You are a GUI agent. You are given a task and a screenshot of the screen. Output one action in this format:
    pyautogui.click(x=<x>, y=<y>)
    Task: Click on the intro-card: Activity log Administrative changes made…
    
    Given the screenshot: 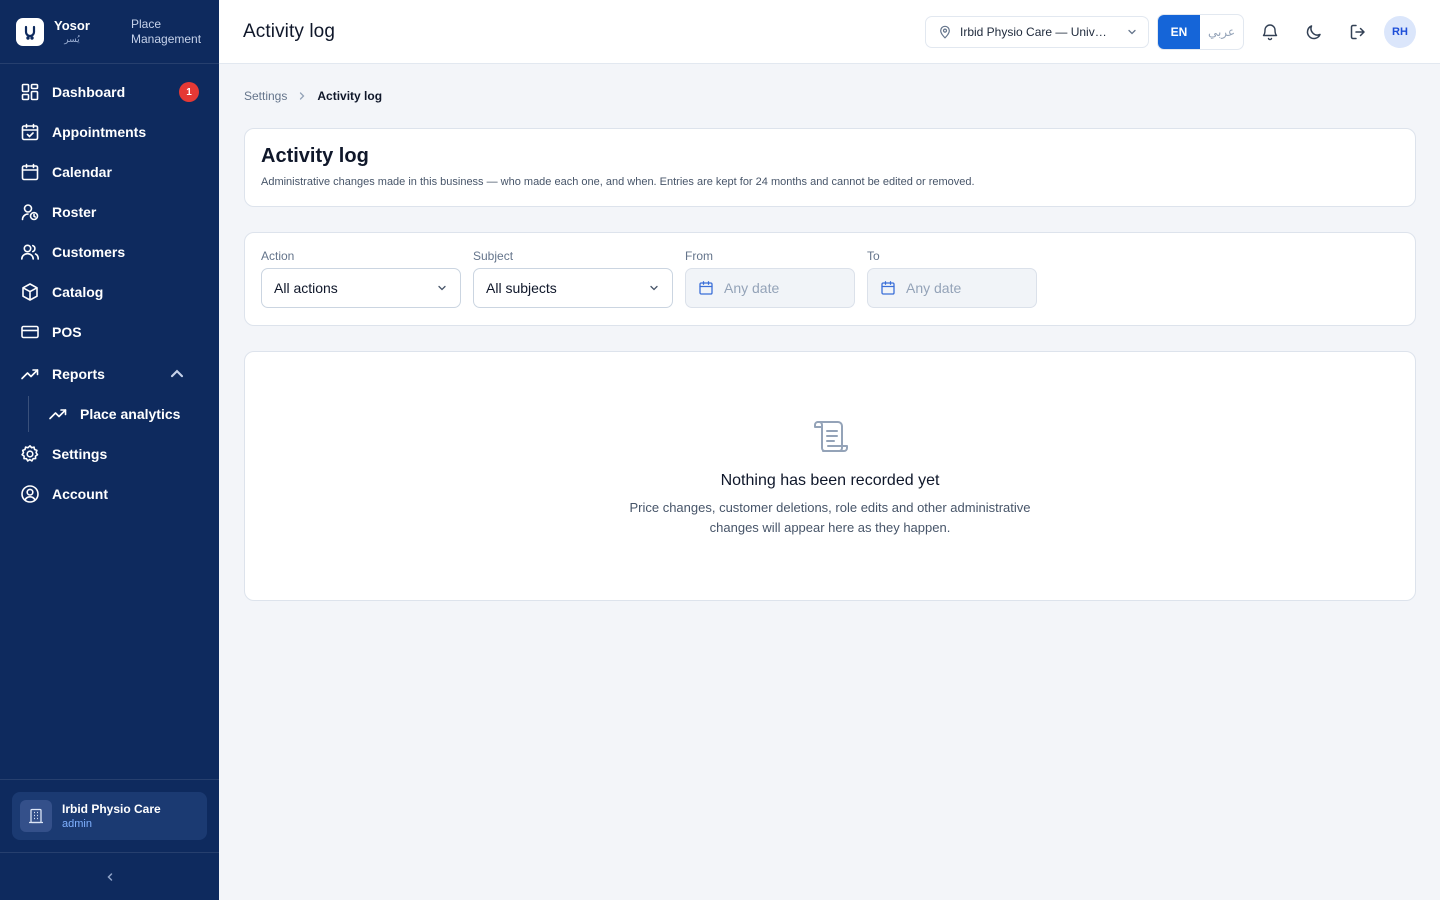 What is the action you would take?
    pyautogui.click(x=830, y=167)
    